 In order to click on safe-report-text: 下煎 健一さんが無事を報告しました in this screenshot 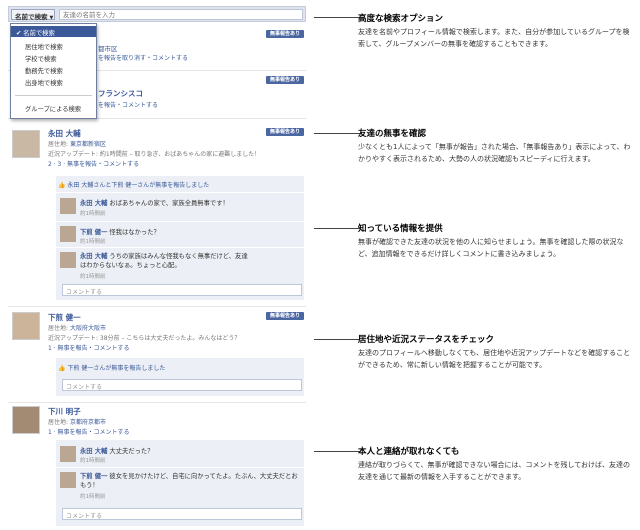, I will do `click(116, 368)`.